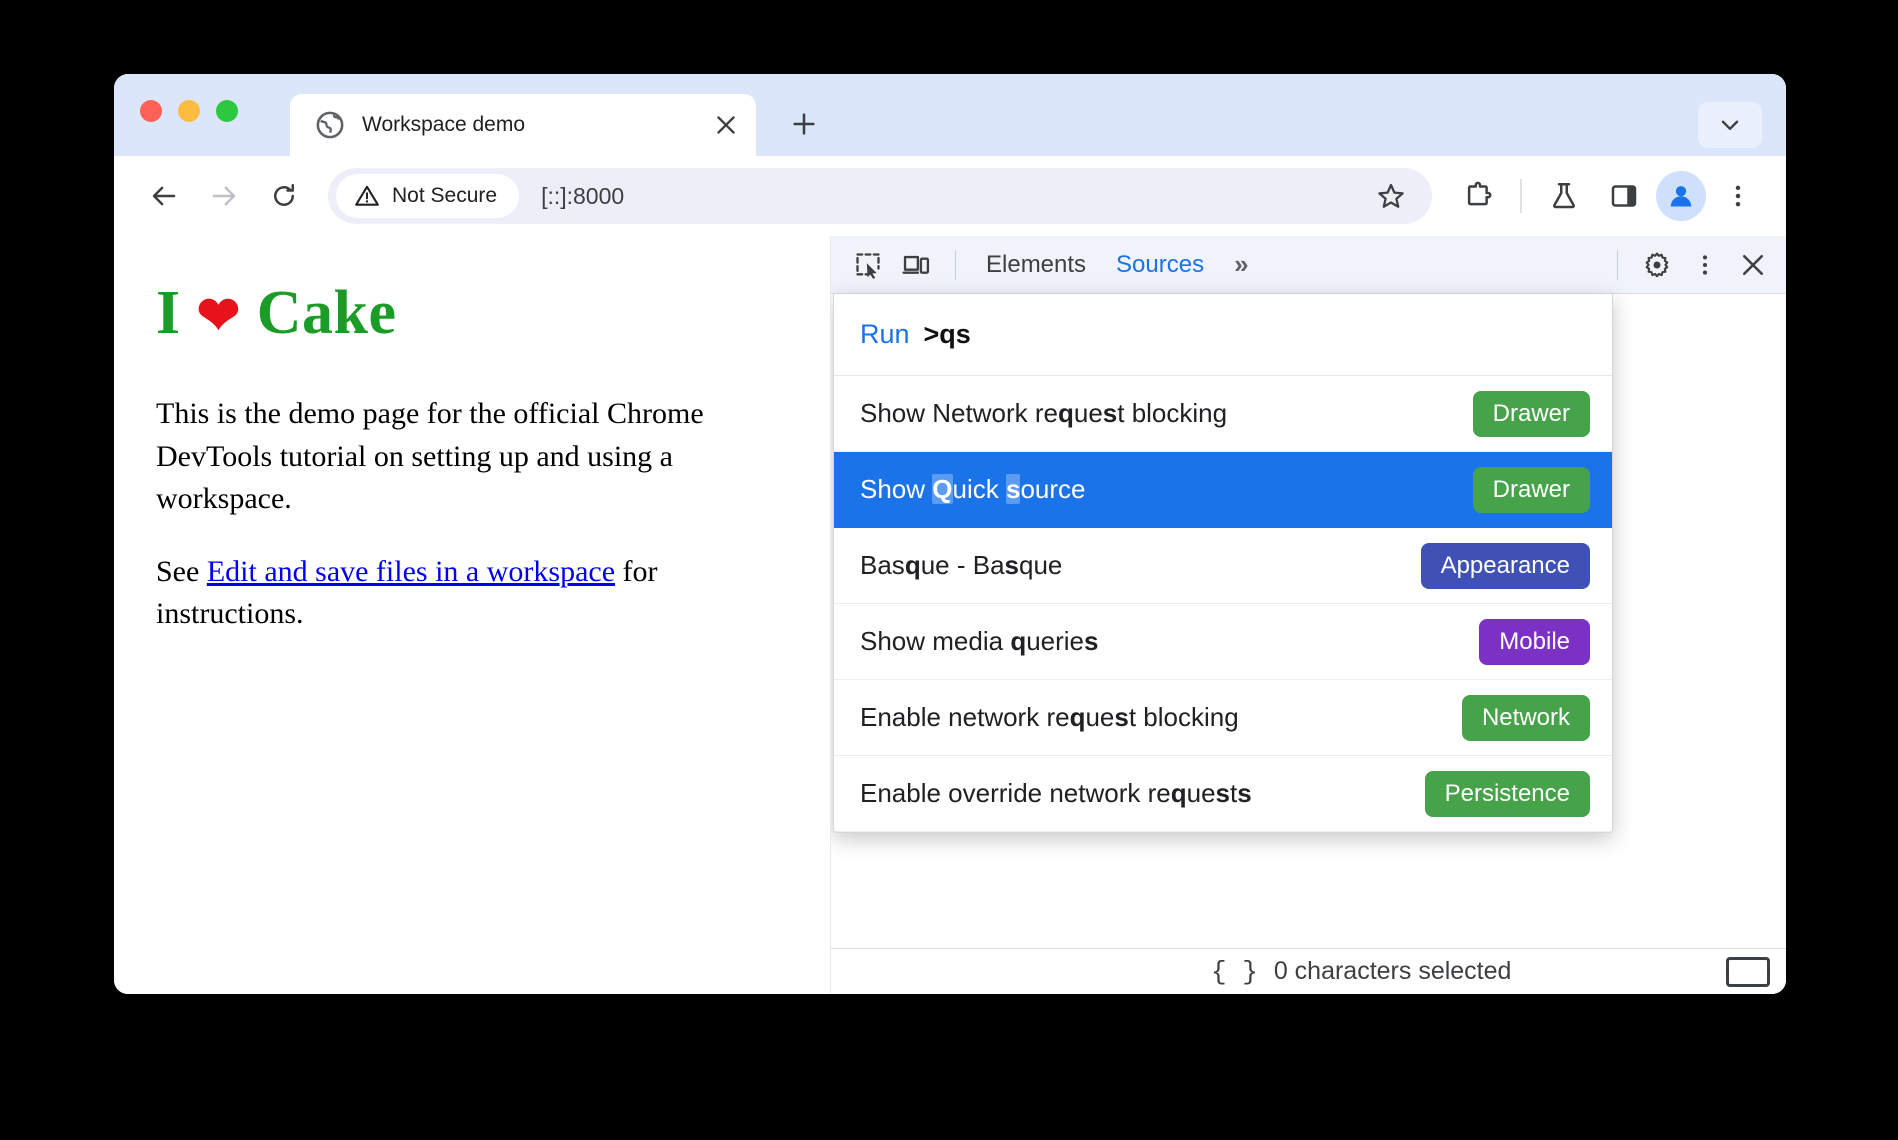 The image size is (1898, 1140). What do you see at coordinates (284, 196) in the screenshot?
I see `reload-icon` at bounding box center [284, 196].